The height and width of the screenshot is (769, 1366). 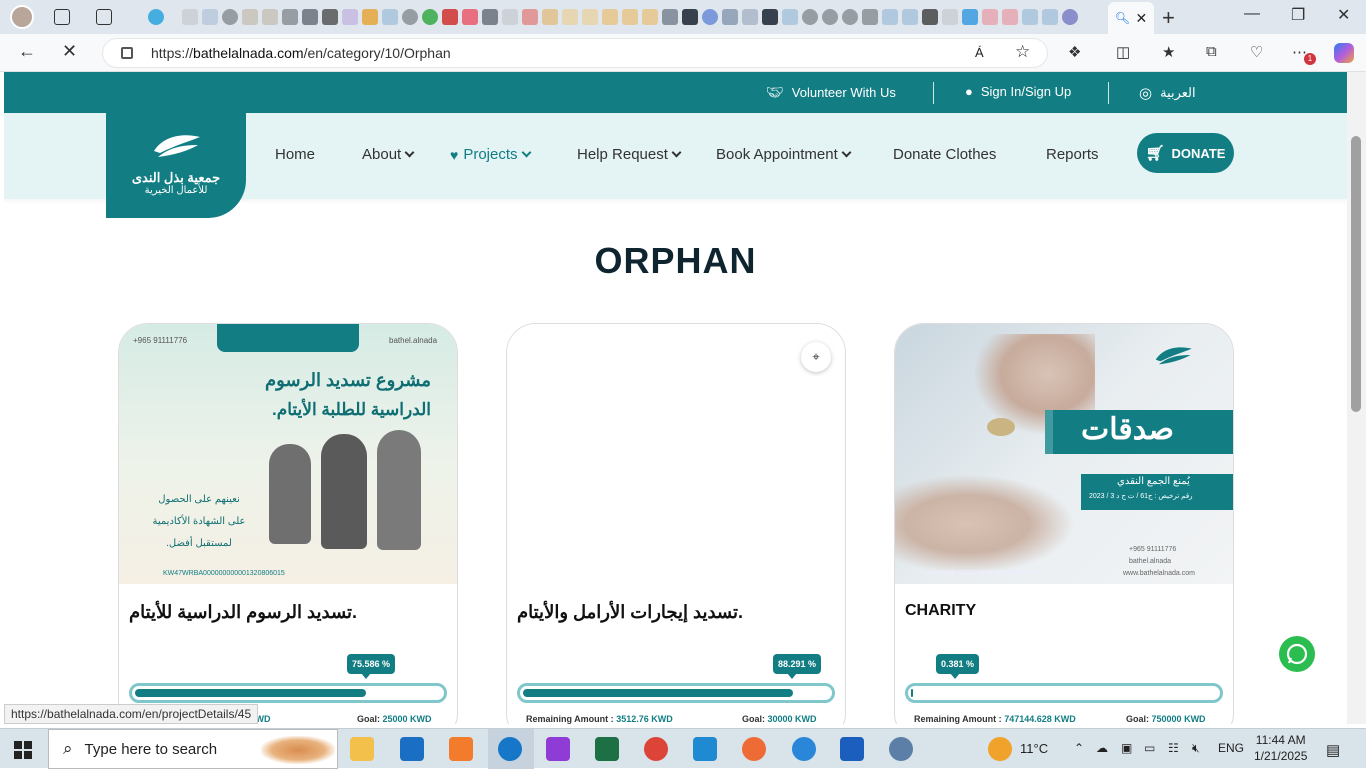 What do you see at coordinates (1034, 748) in the screenshot?
I see `weather-temp: 11°C` at bounding box center [1034, 748].